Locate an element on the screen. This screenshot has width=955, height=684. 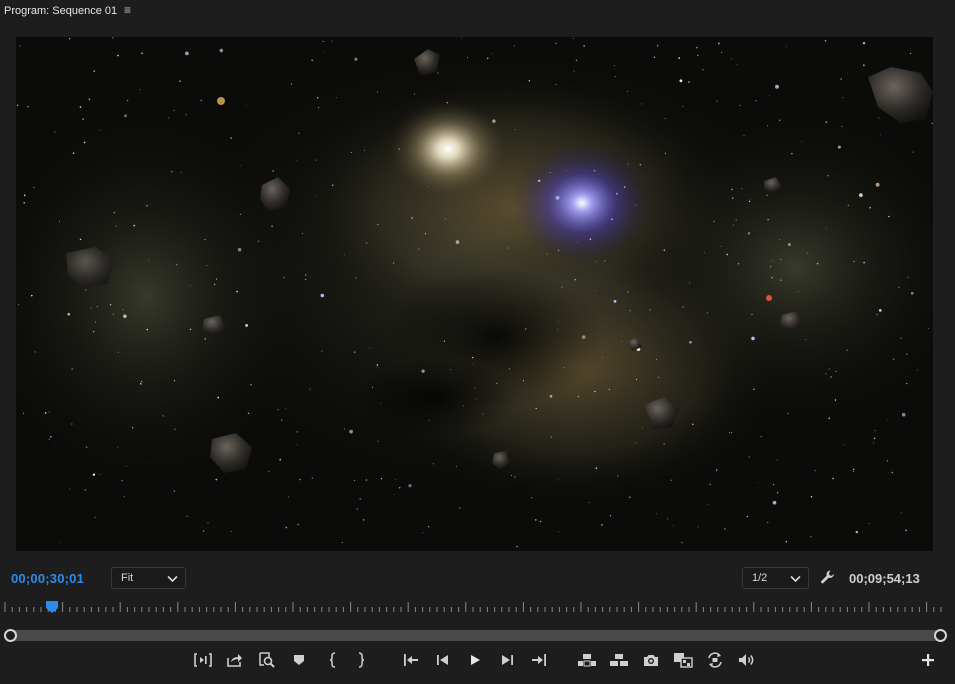
step-forward-icon is located at coordinates (507, 660).